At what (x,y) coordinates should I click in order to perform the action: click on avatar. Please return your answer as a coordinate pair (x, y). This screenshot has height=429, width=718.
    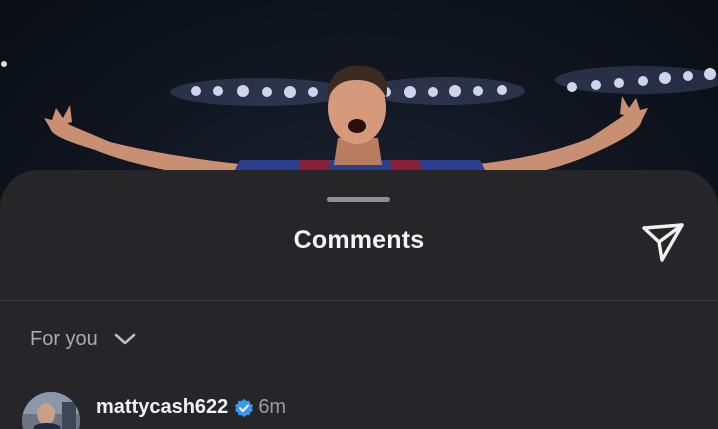
    Looking at the image, I should click on (51, 410).